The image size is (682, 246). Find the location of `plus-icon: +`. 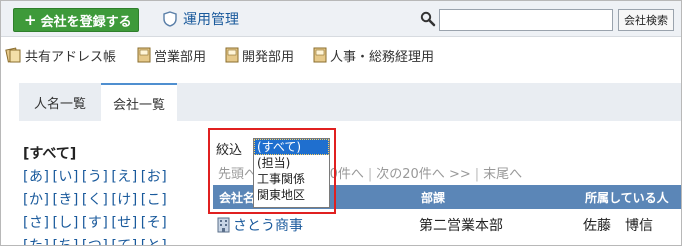

plus-icon: + is located at coordinates (30, 20).